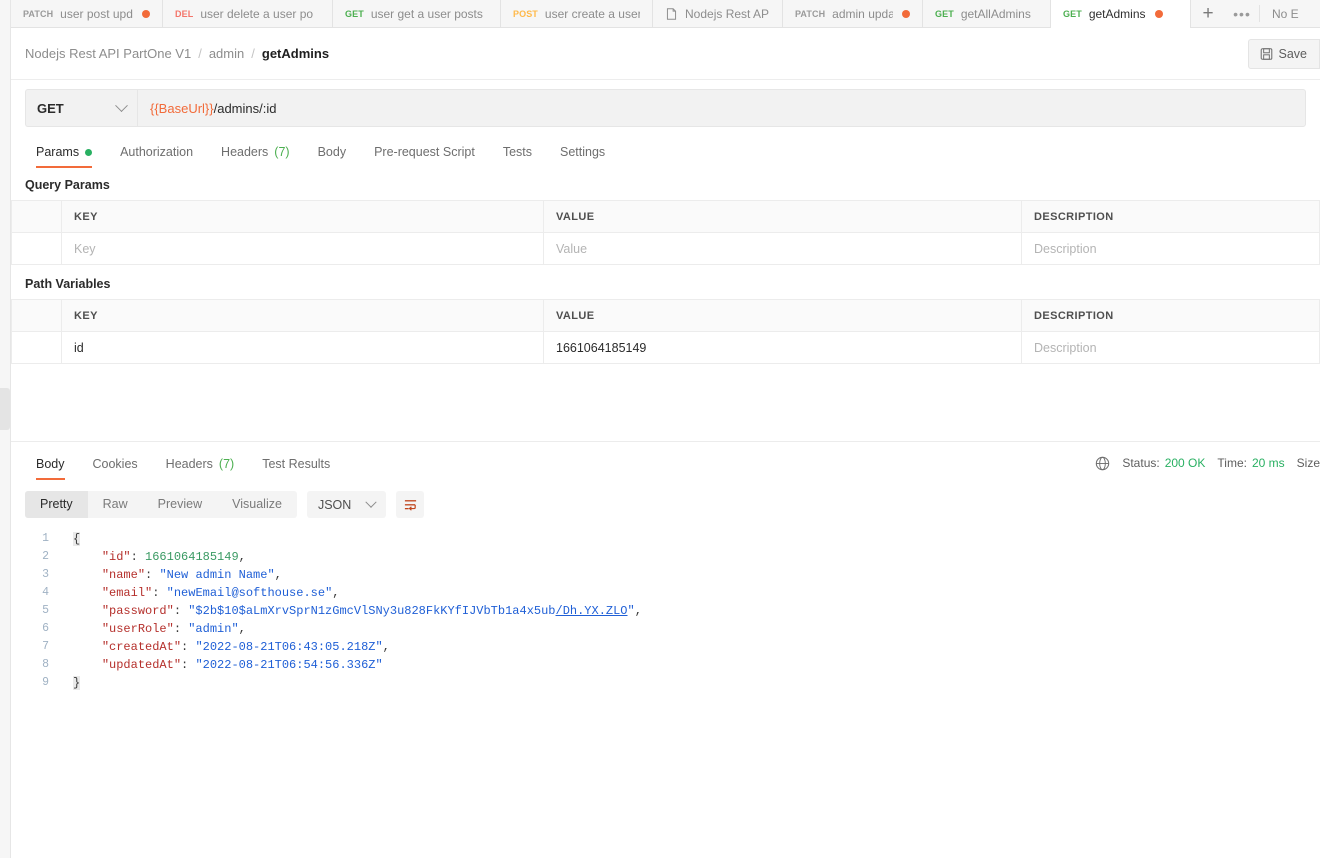 This screenshot has width=1320, height=858. Describe the element at coordinates (50, 464) in the screenshot. I see `tab-label: Body` at that location.